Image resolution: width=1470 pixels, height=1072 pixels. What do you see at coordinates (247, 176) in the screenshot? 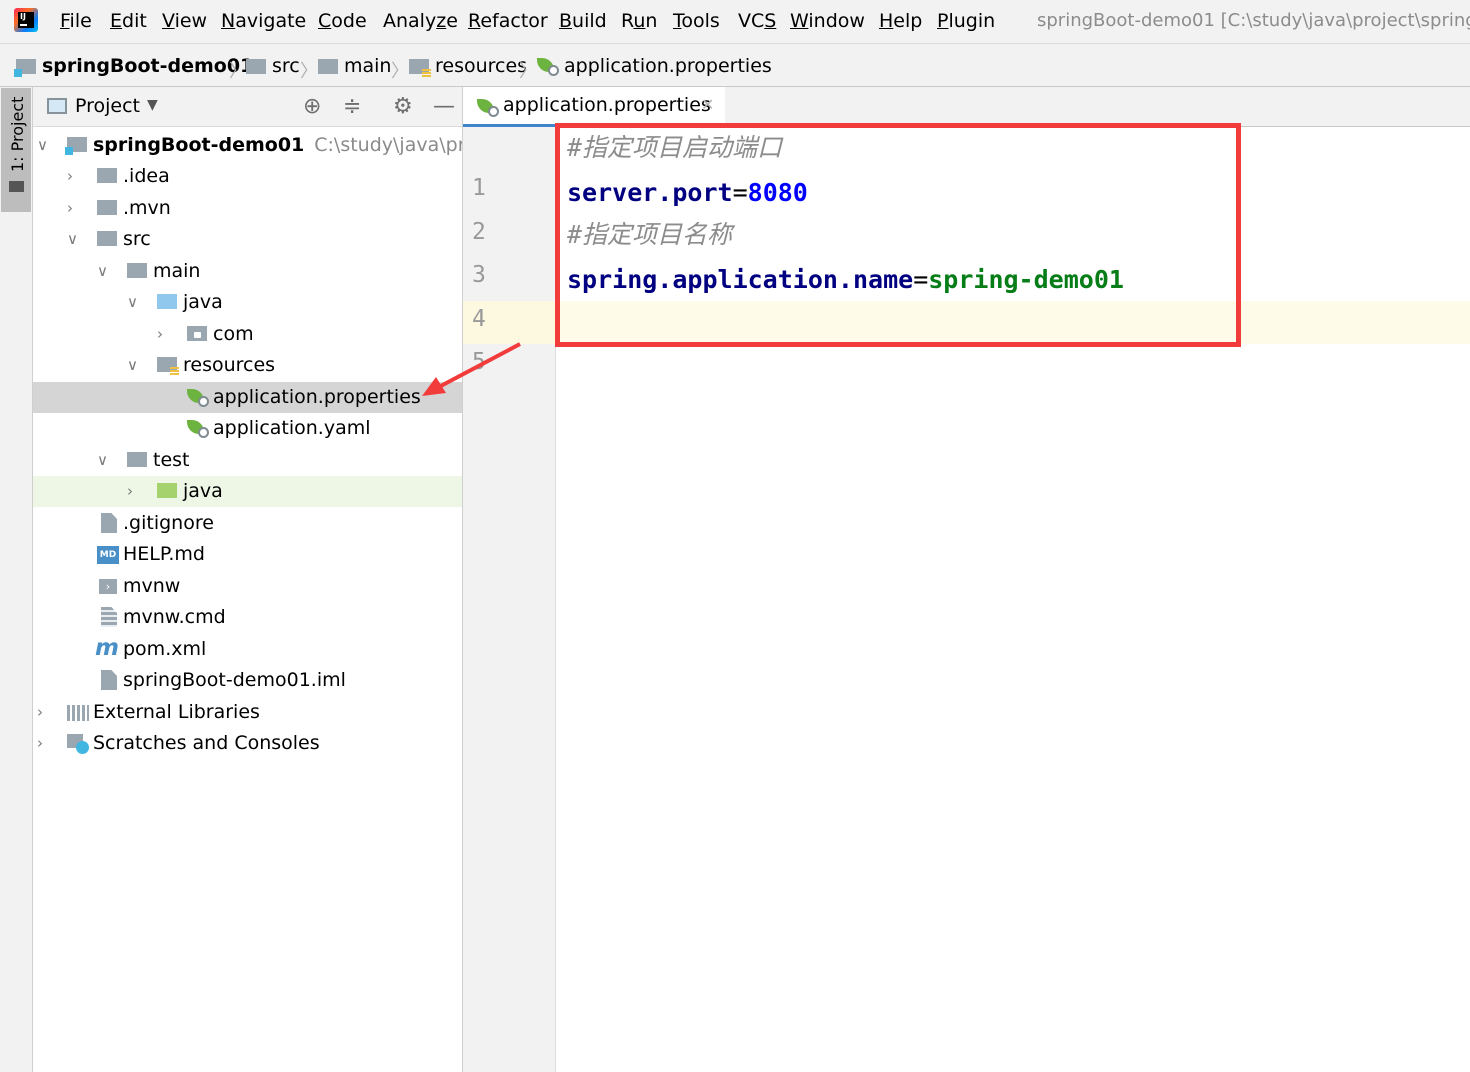
I see `tree-item-idea: › .idea` at bounding box center [247, 176].